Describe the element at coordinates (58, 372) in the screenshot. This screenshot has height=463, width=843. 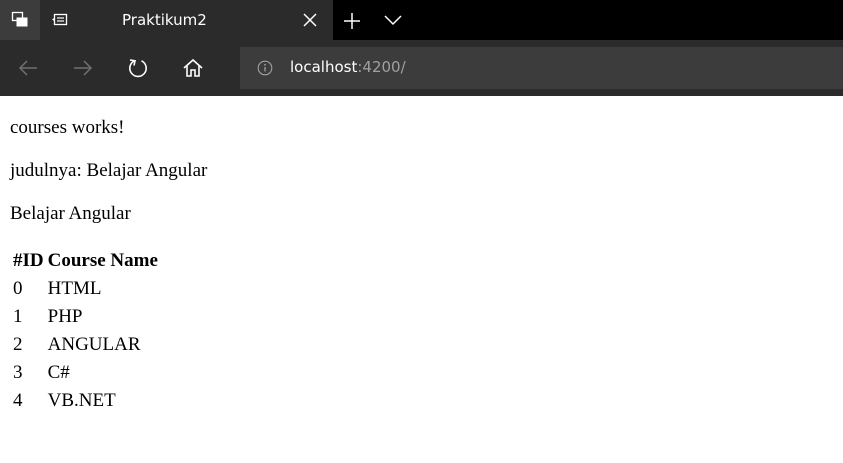
I see `cell-course-name: C#` at that location.